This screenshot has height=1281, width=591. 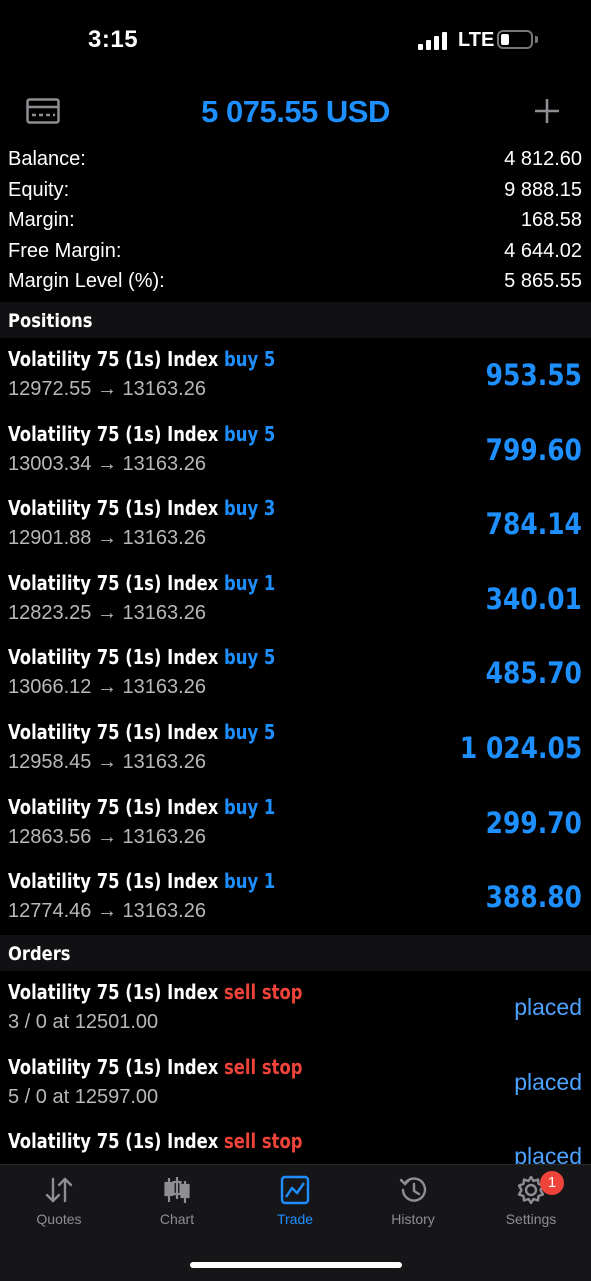 What do you see at coordinates (517, 39) in the screenshot?
I see `battery-icon` at bounding box center [517, 39].